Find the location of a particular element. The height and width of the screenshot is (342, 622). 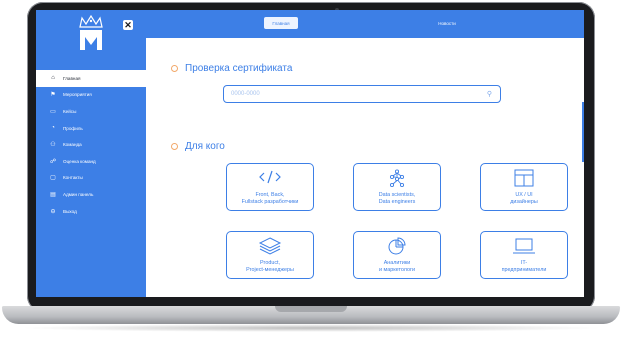

contacts-icon: ▢ is located at coordinates (53, 178).